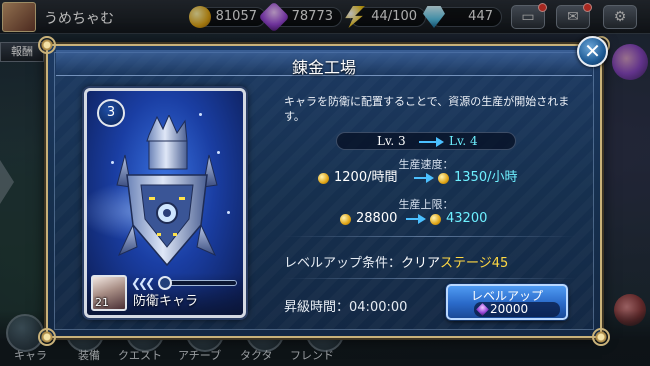 The height and width of the screenshot is (366, 650). Describe the element at coordinates (166, 301) in the screenshot. I see `defender-label: 防衛キャラ` at that location.